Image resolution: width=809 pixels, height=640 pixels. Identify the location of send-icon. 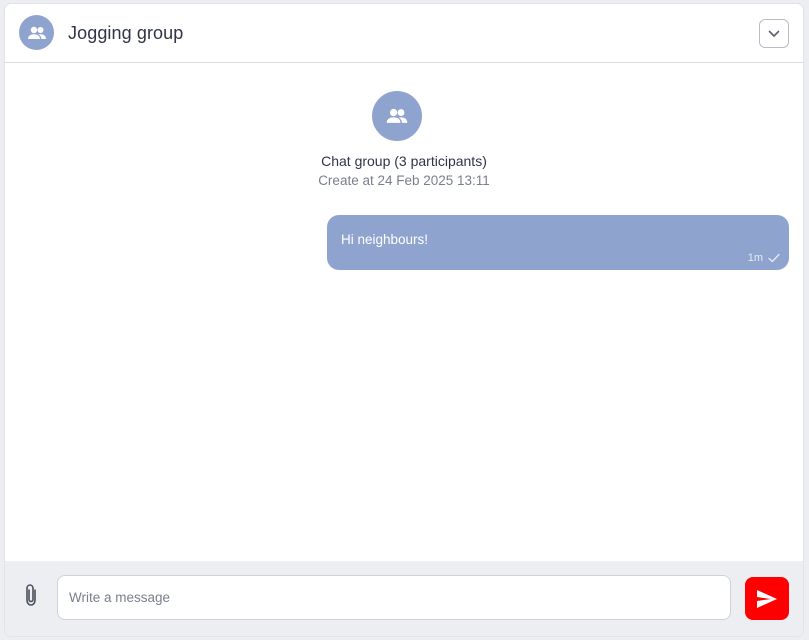
(767, 598).